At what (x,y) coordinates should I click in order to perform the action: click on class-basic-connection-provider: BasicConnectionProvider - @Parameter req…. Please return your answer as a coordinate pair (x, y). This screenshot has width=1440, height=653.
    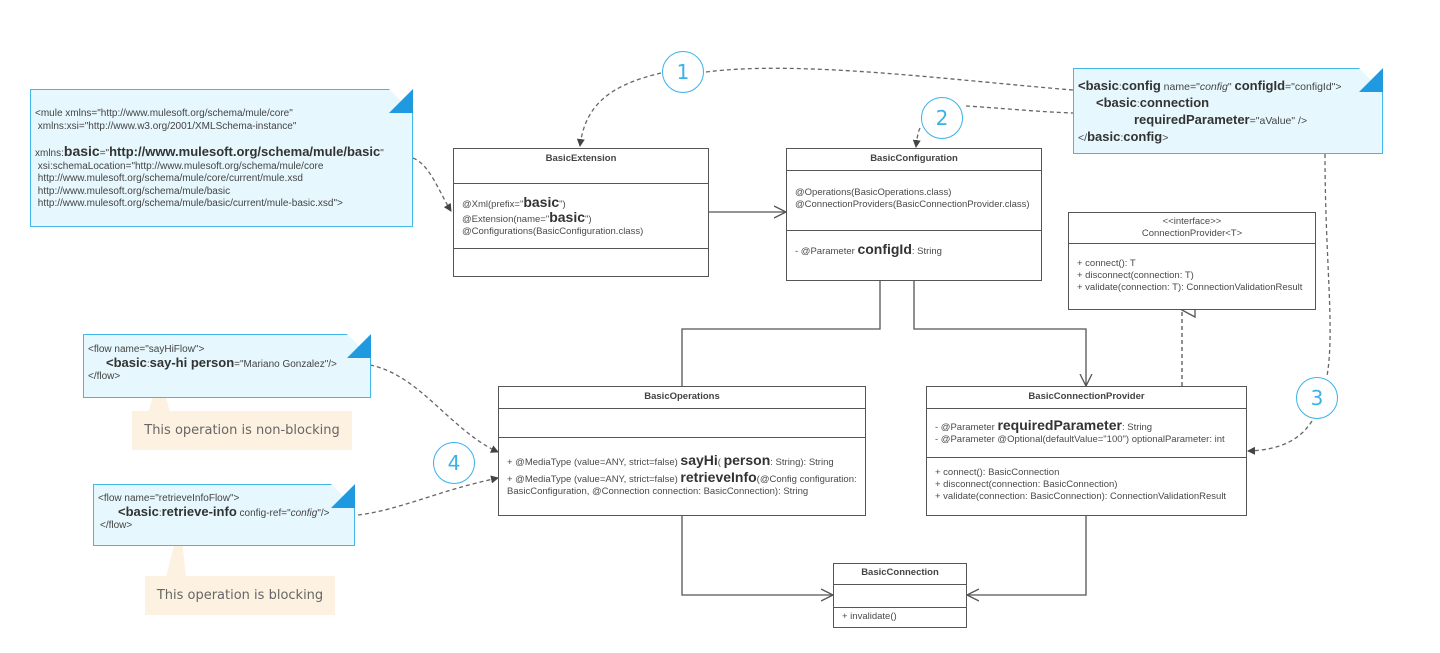
    Looking at the image, I should click on (1086, 451).